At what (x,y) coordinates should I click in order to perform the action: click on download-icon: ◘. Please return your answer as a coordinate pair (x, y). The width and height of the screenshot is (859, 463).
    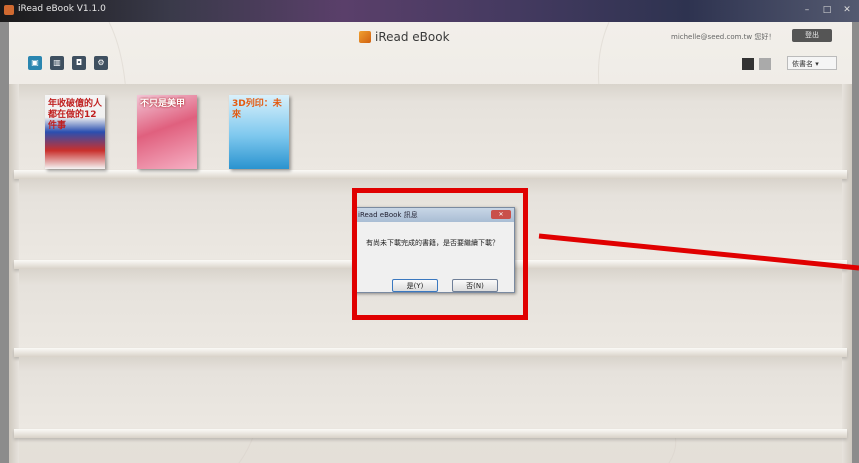
    Looking at the image, I should click on (79, 63).